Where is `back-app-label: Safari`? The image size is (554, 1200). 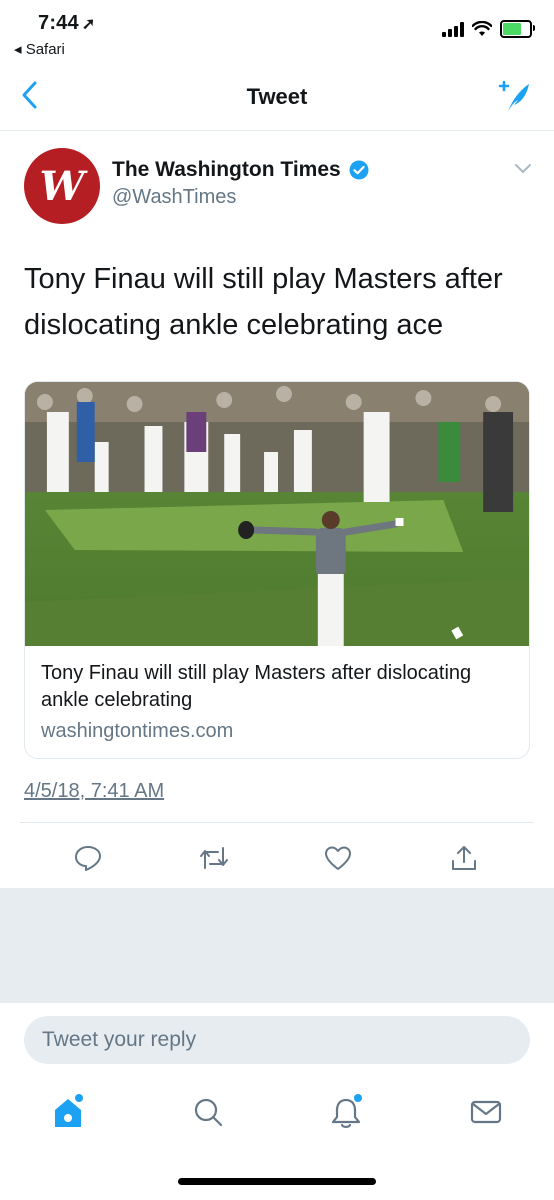 back-app-label: Safari is located at coordinates (45, 49).